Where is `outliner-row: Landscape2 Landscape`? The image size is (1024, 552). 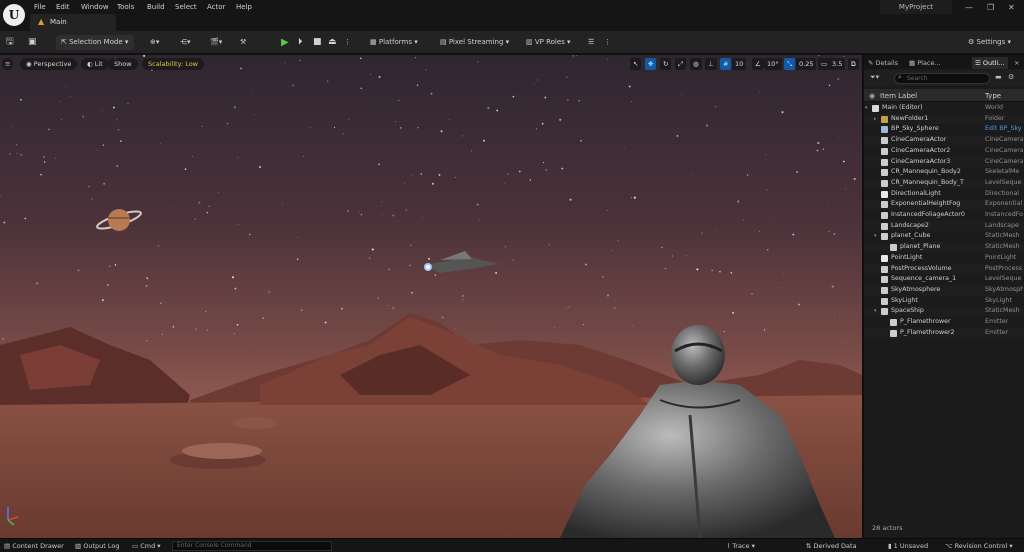
outliner-row: Landscape2 Landscape is located at coordinates (944, 226).